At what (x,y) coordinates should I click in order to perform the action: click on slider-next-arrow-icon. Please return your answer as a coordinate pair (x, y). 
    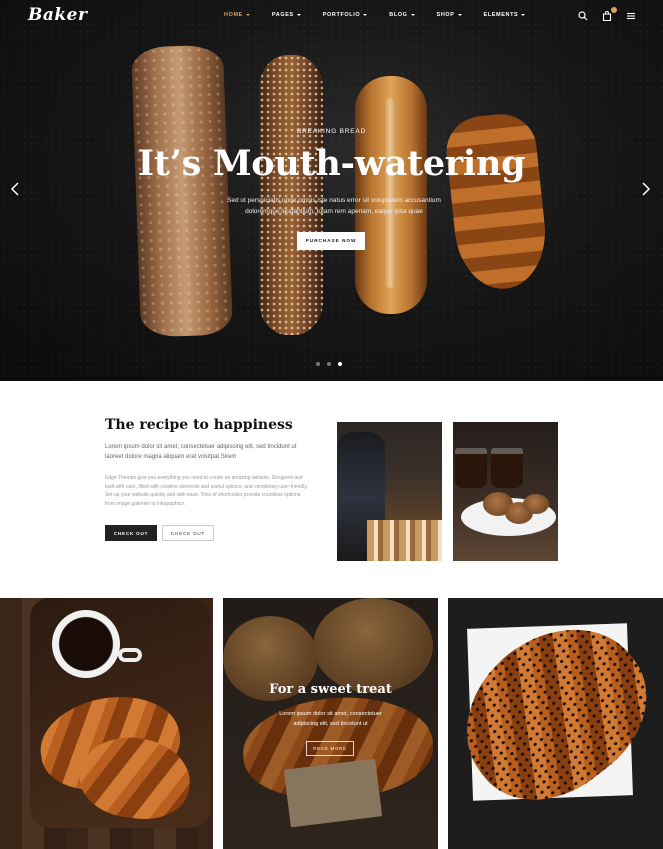
    Looking at the image, I should click on (646, 189).